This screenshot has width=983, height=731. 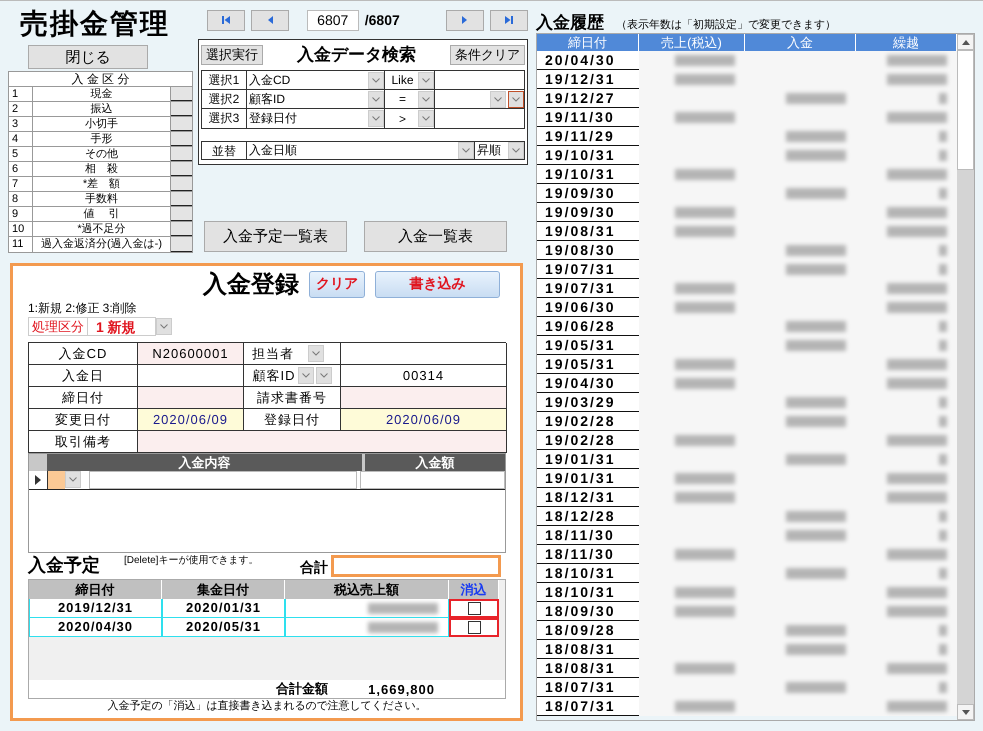 I want to click on scrollbar-thumb, so click(x=965, y=110).